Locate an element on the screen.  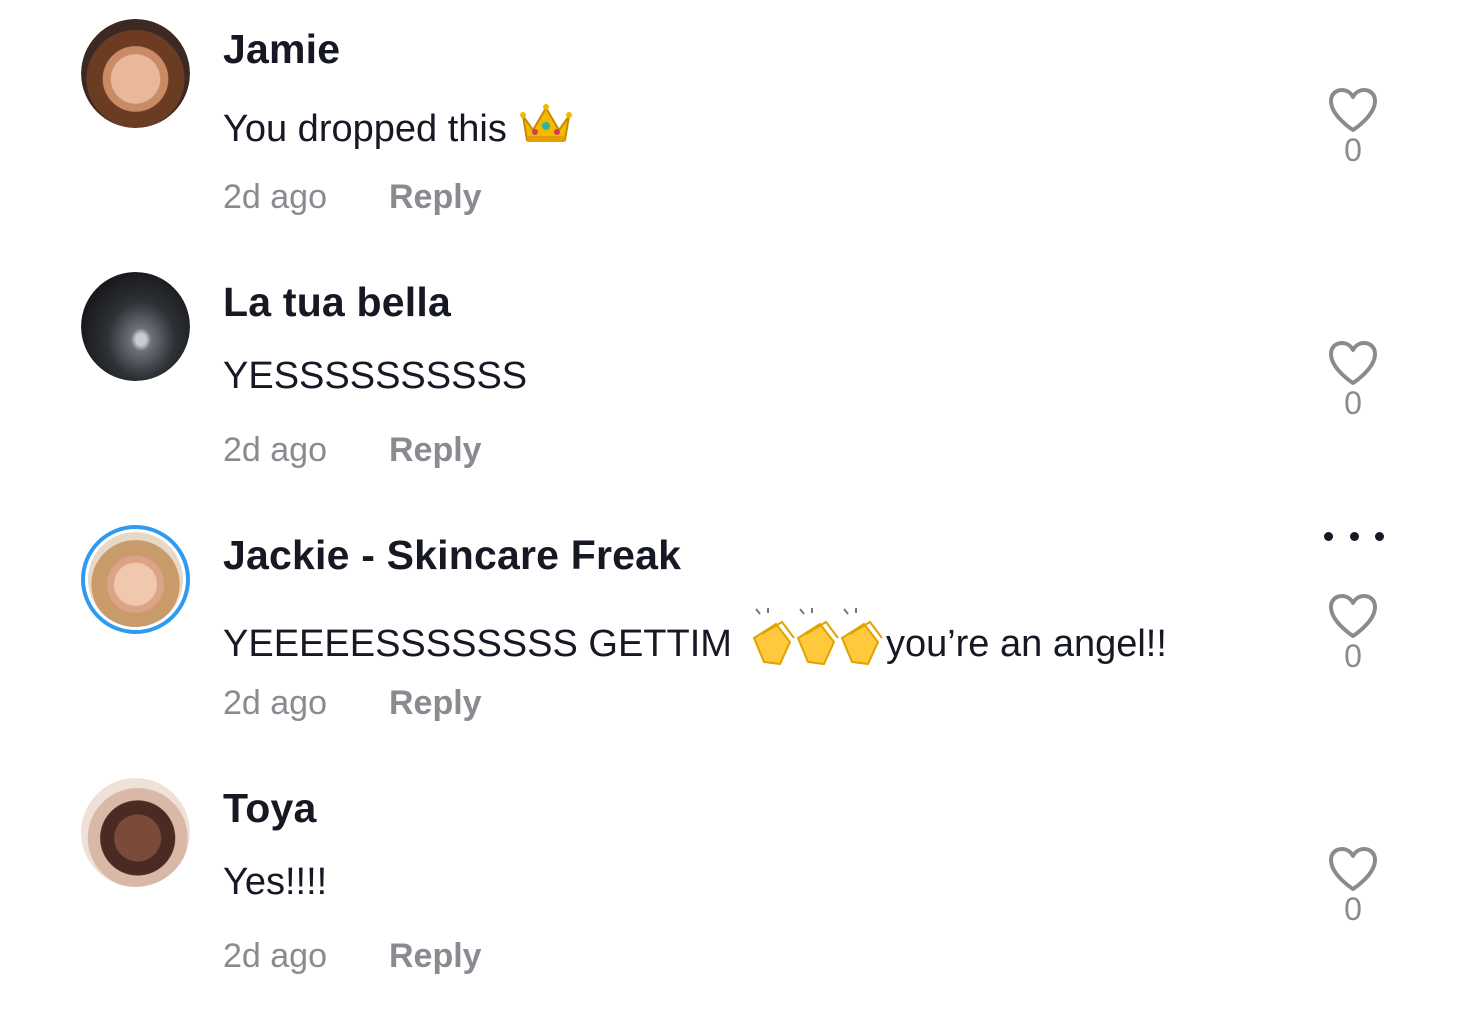
username: Jackie - Skincare Freak is located at coordinates (452, 555).